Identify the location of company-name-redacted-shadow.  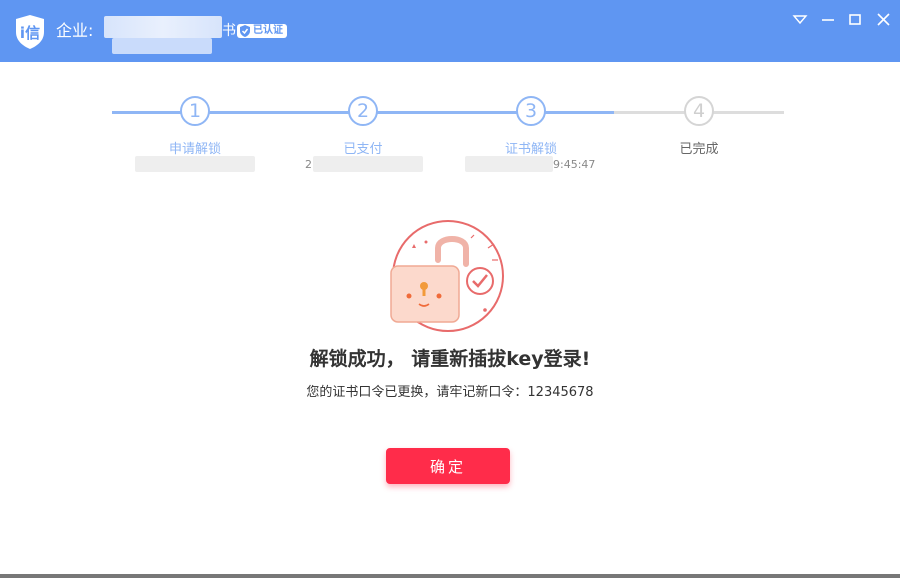
(162, 46).